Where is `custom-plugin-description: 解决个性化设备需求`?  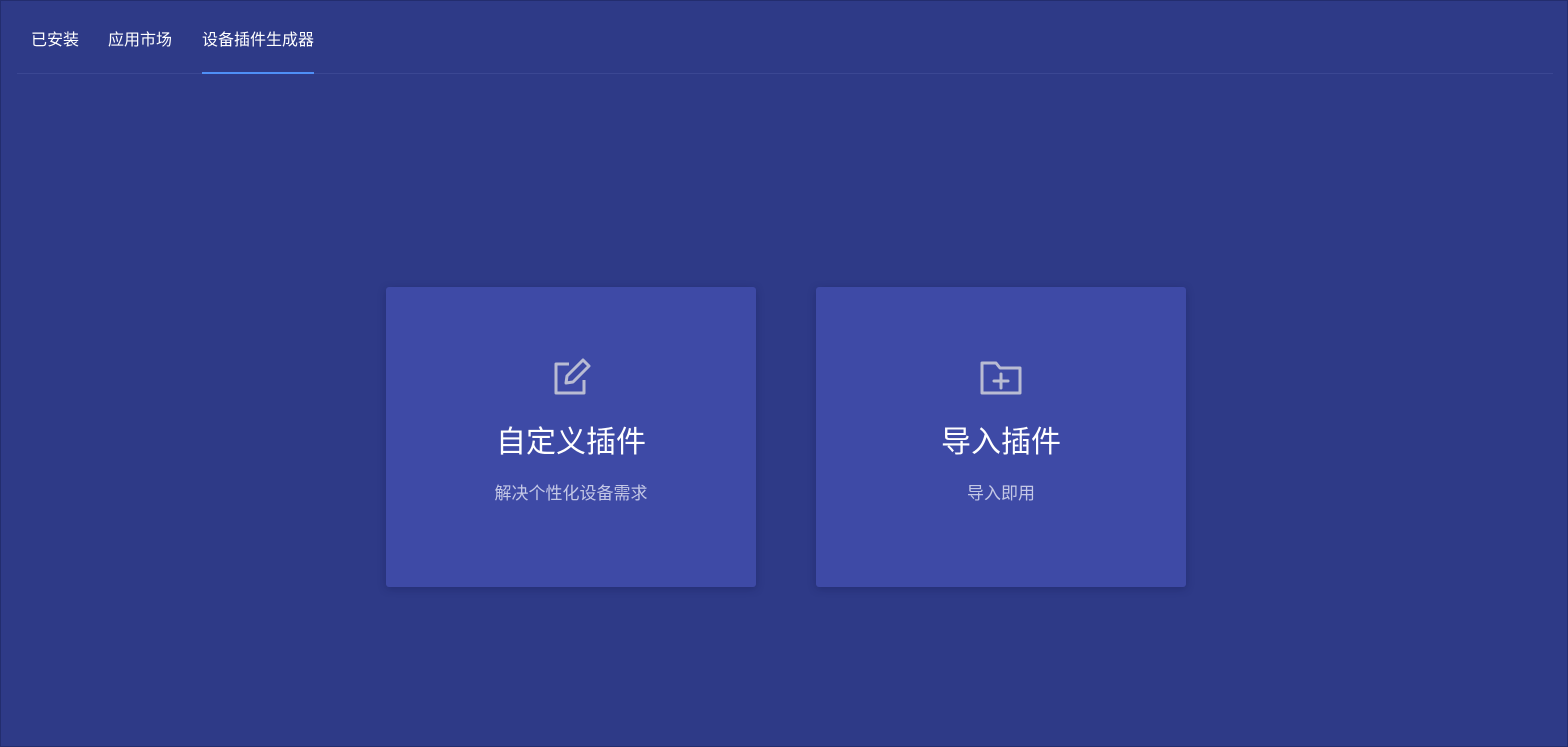 custom-plugin-description: 解决个性化设备需求 is located at coordinates (571, 494).